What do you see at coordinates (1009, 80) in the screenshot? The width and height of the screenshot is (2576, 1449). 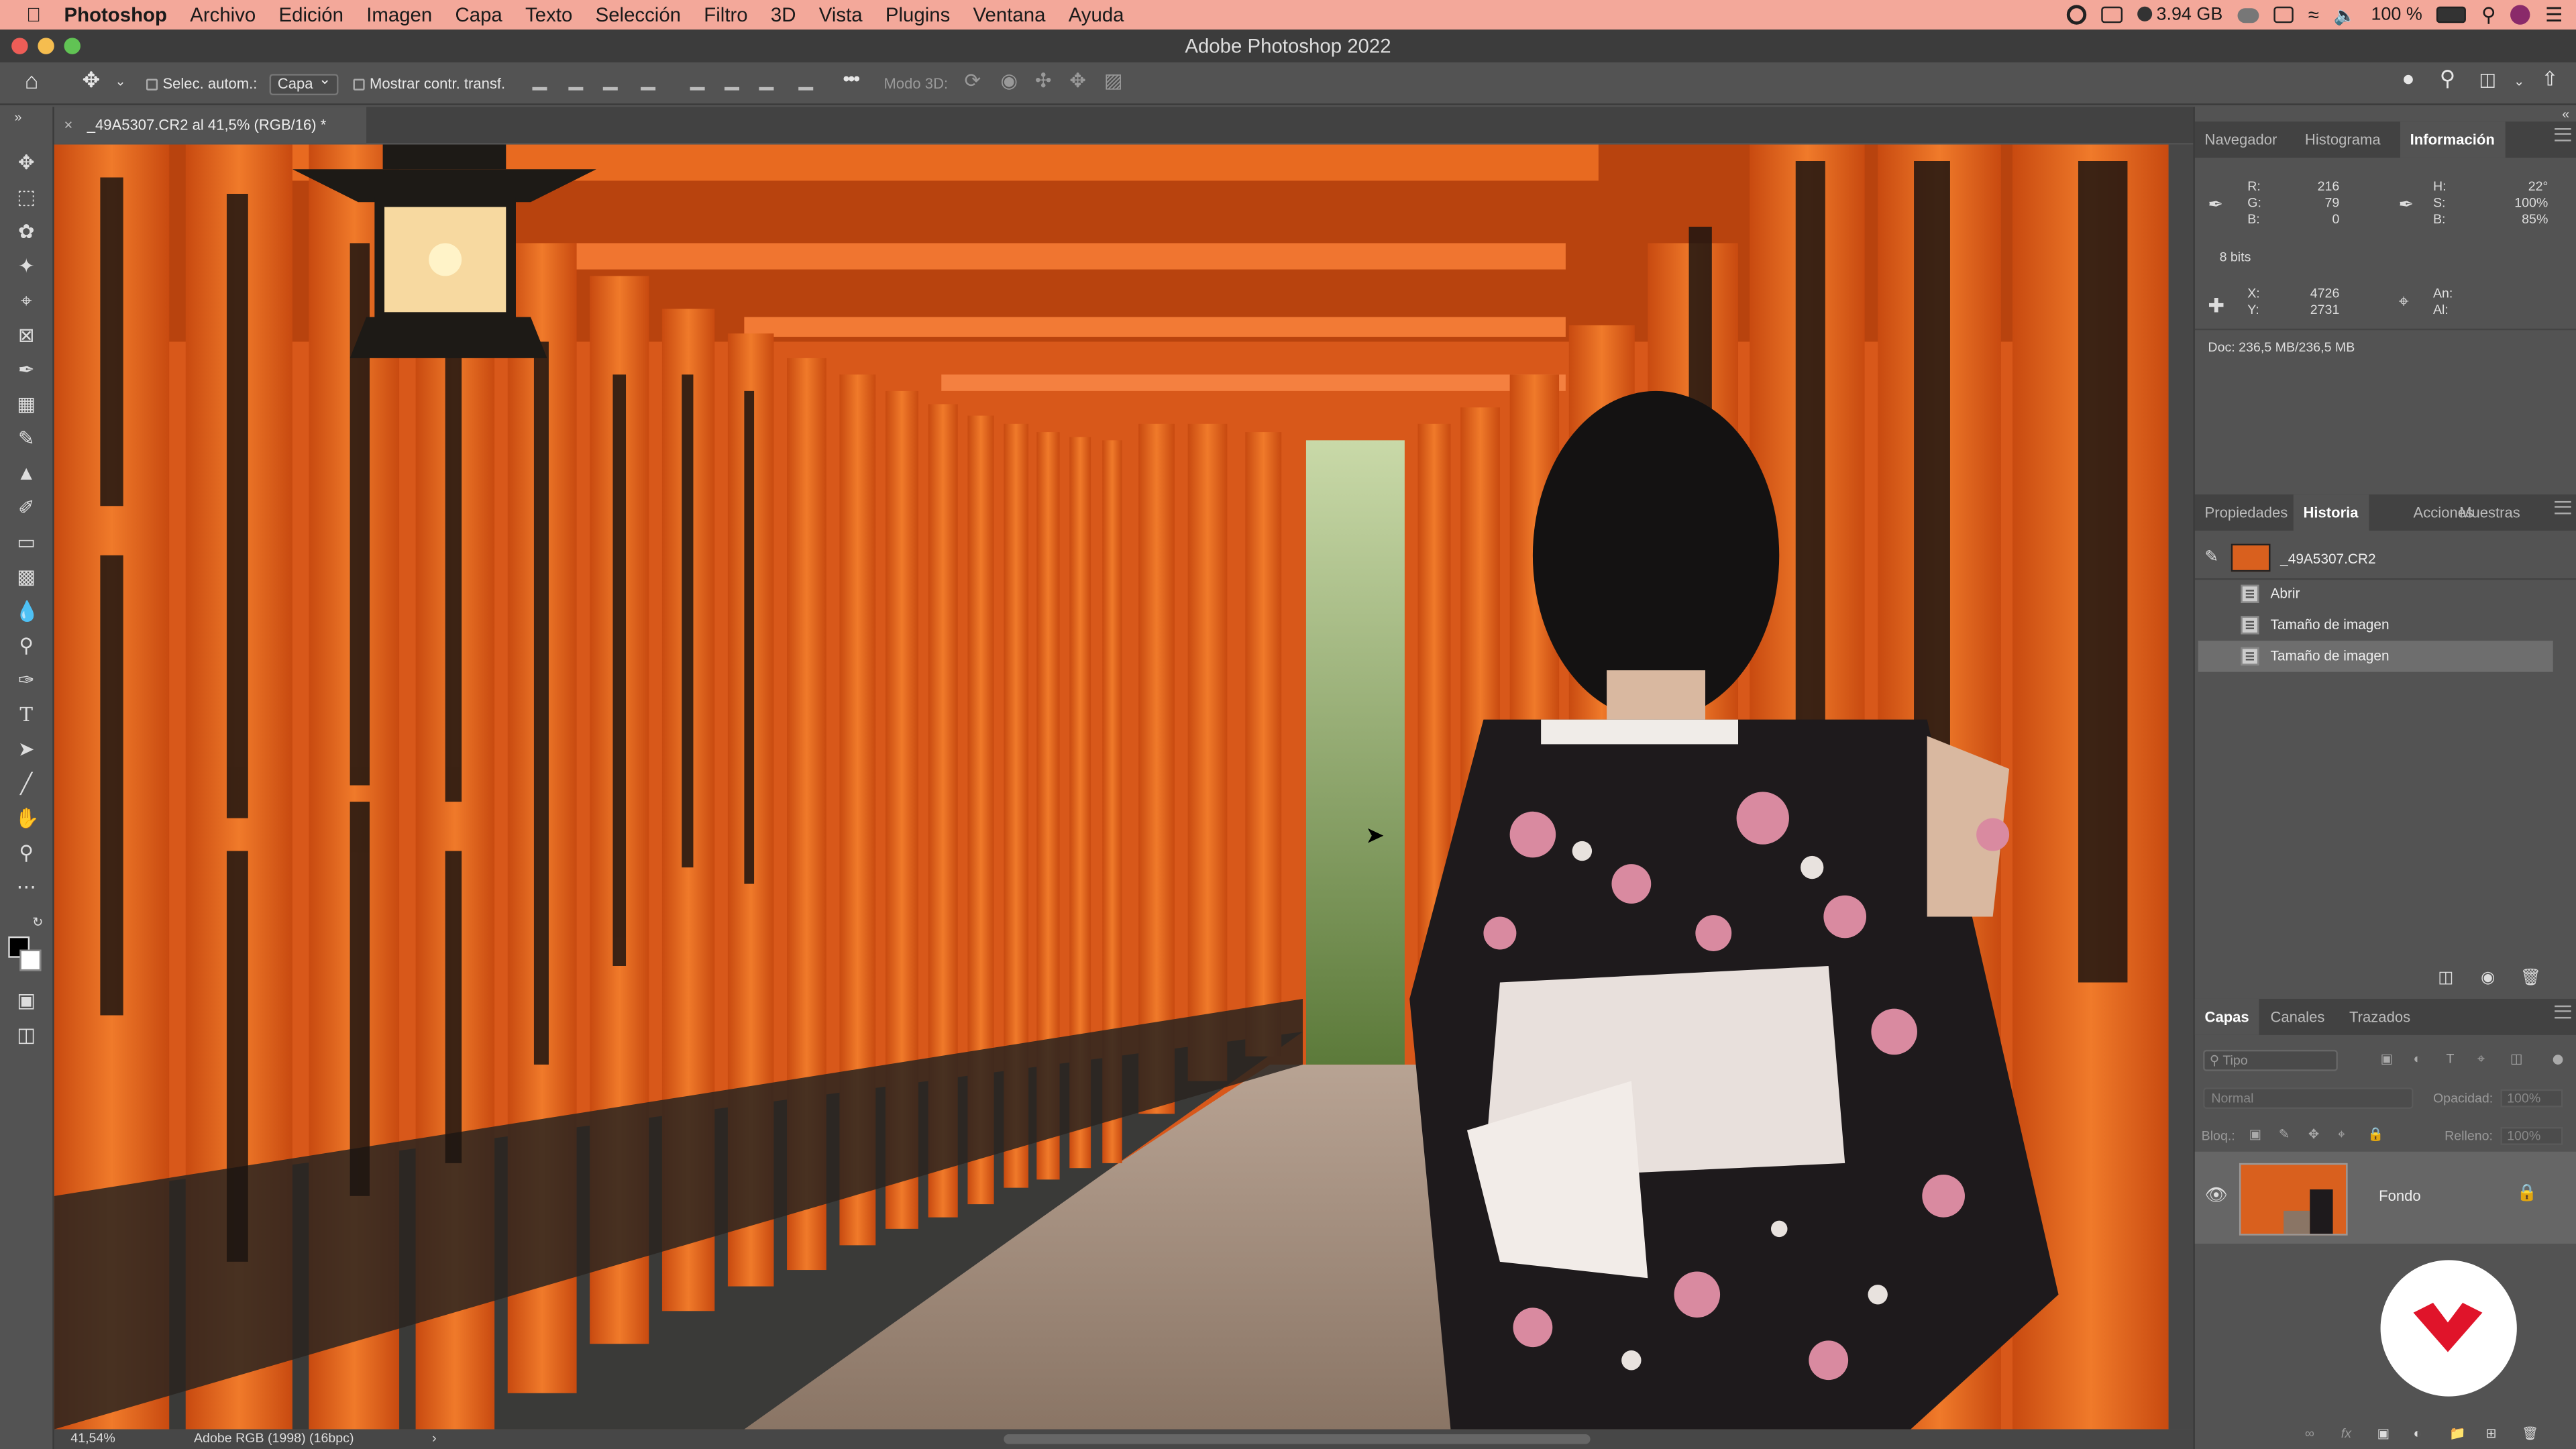 I see `roll-3d-icon: ◉` at bounding box center [1009, 80].